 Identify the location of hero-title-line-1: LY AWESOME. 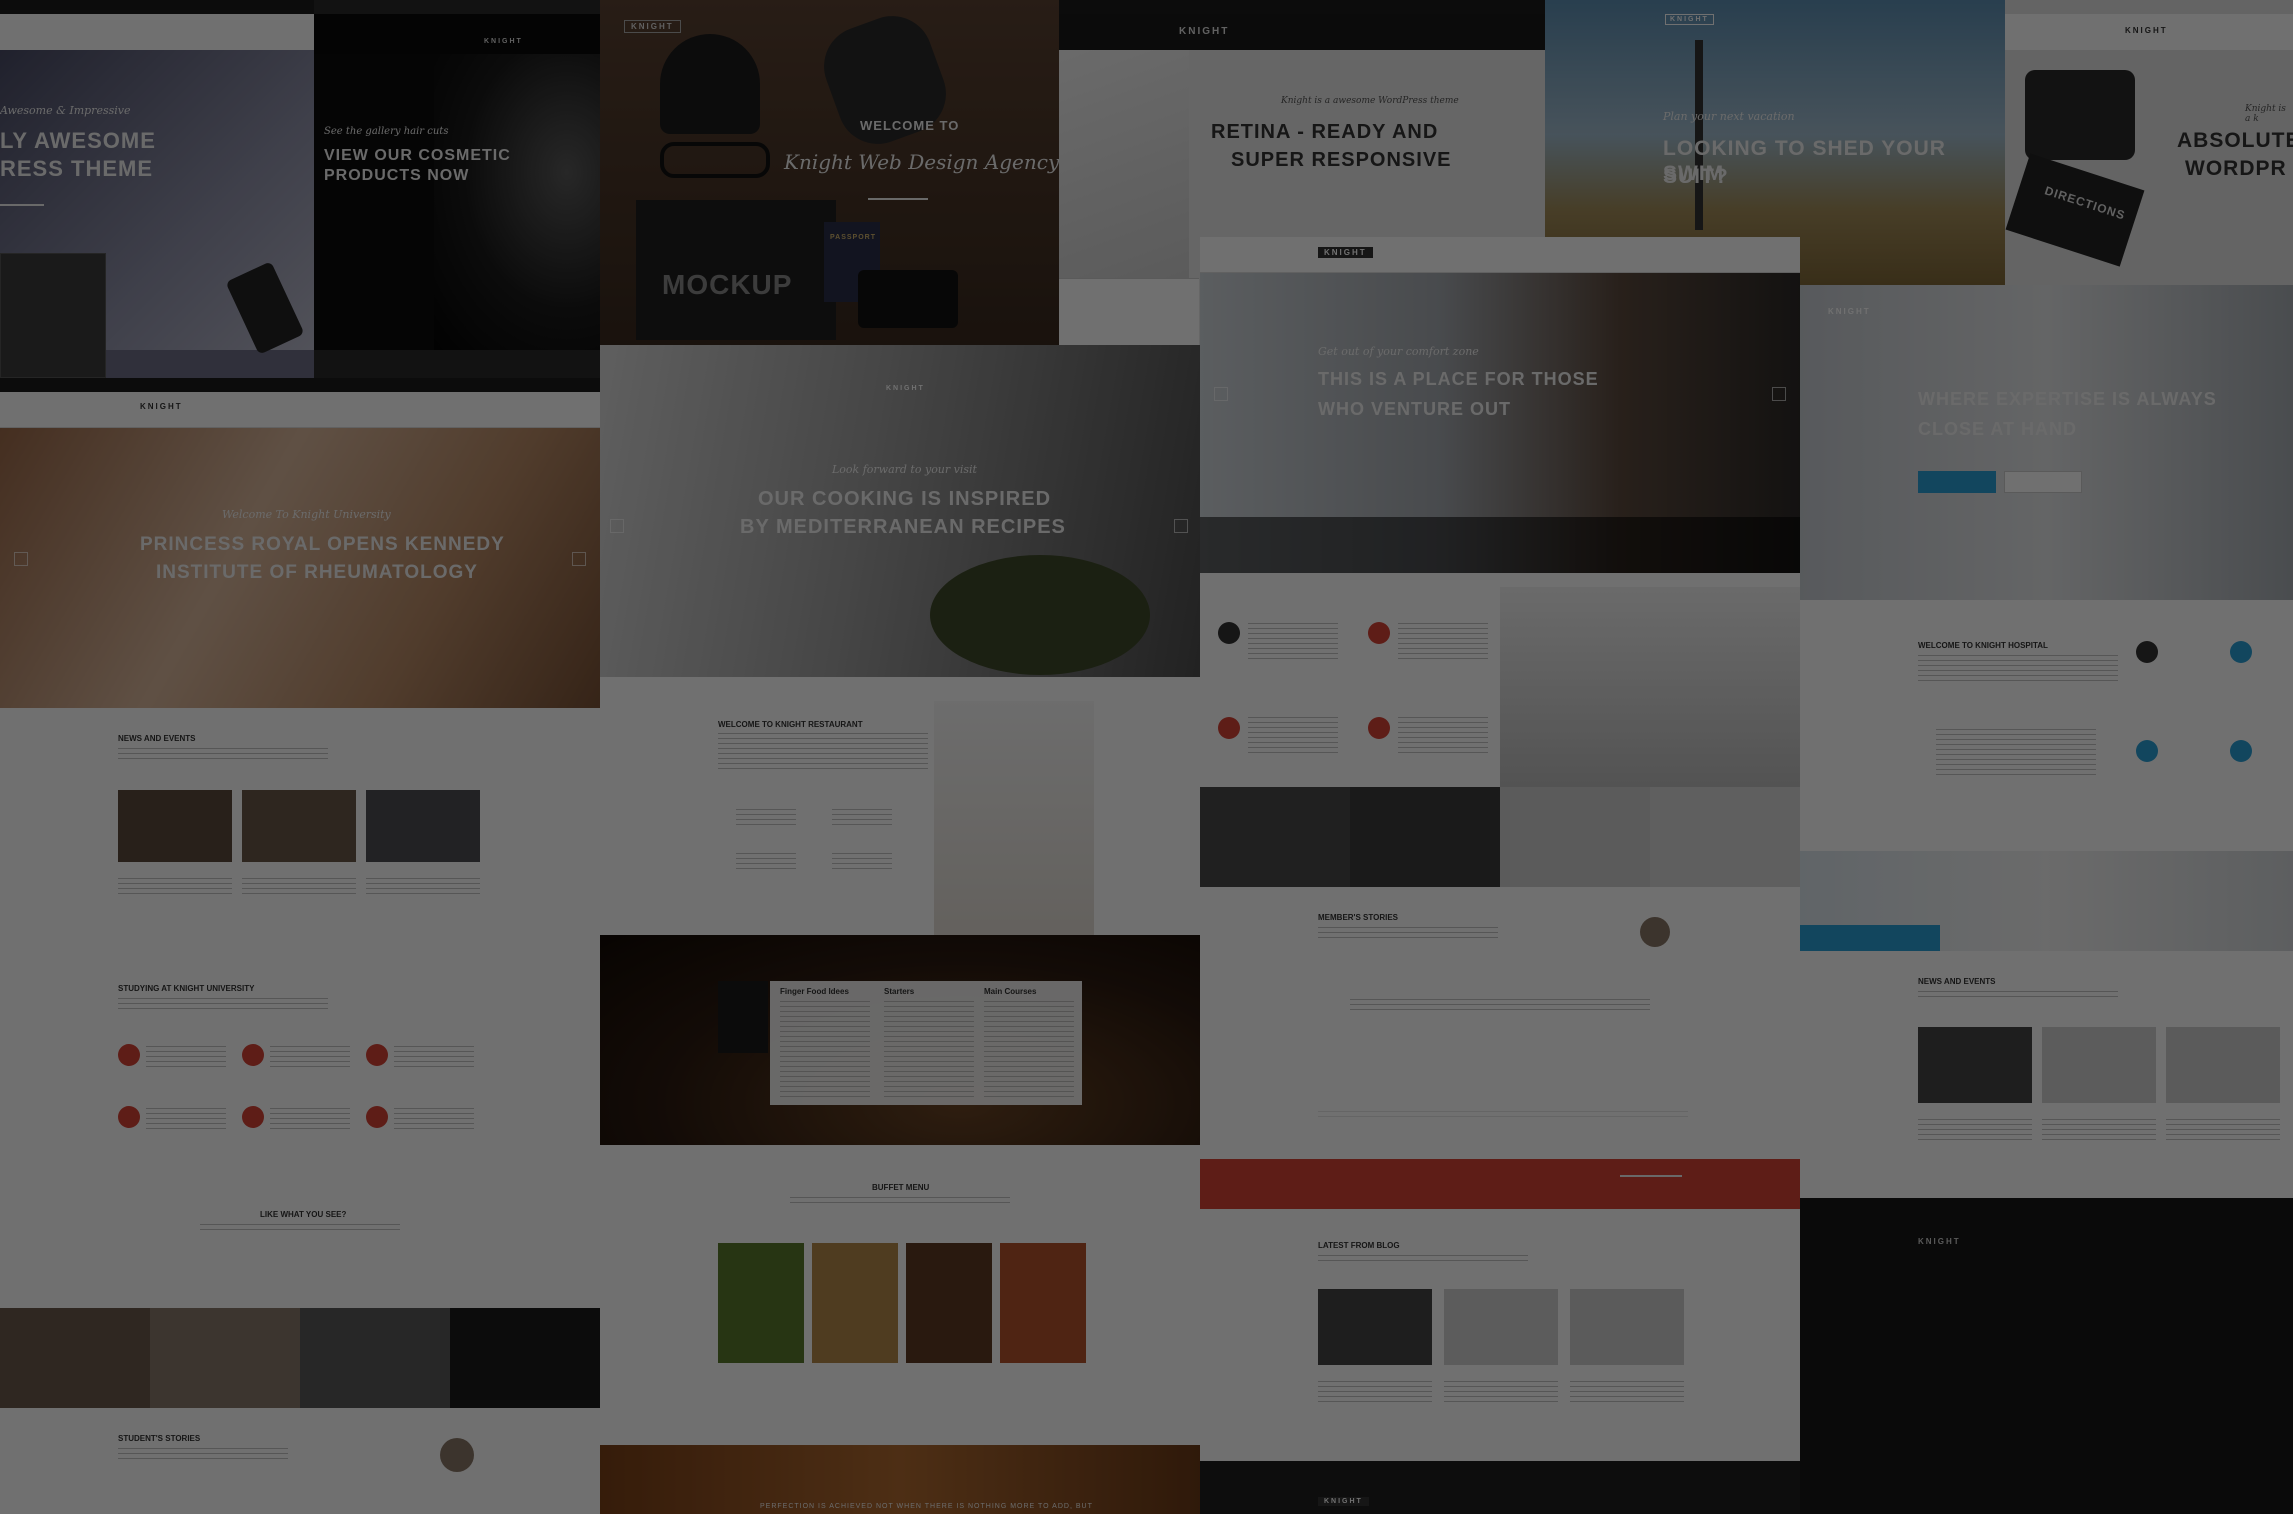
(78, 140).